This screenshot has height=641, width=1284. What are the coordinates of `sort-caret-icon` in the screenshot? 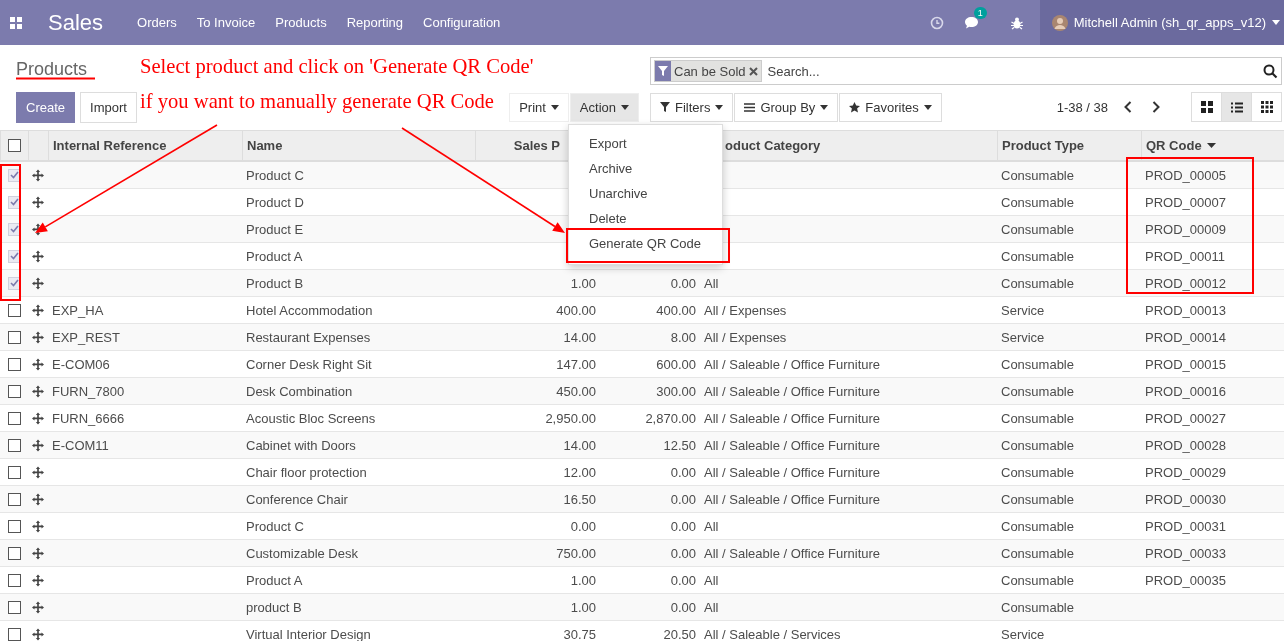 It's located at (1211, 145).